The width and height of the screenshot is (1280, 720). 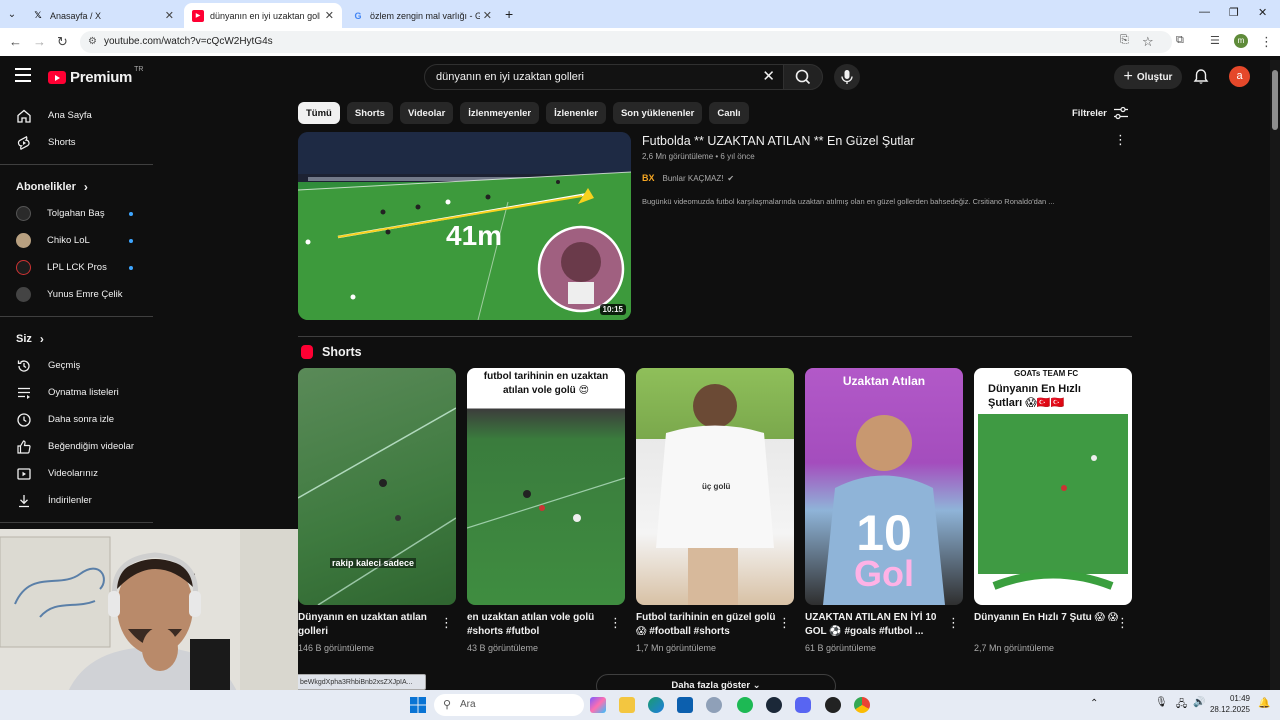 What do you see at coordinates (101, 77) in the screenshot?
I see `logo-text: Premium` at bounding box center [101, 77].